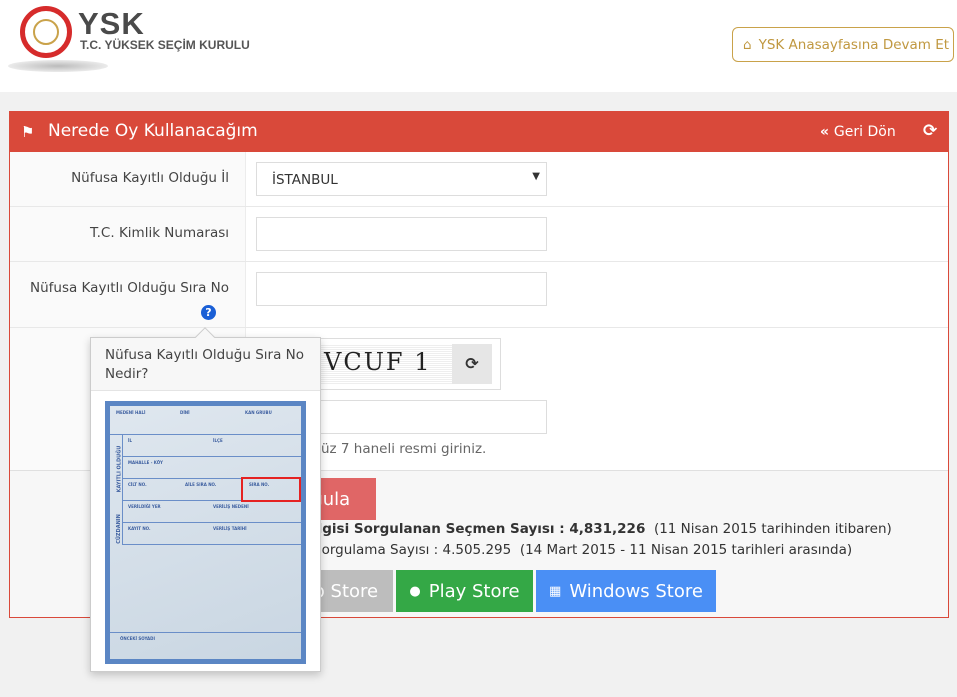 This screenshot has width=957, height=697. I want to click on windows-store-button: ▦ Windows Store, so click(626, 591).